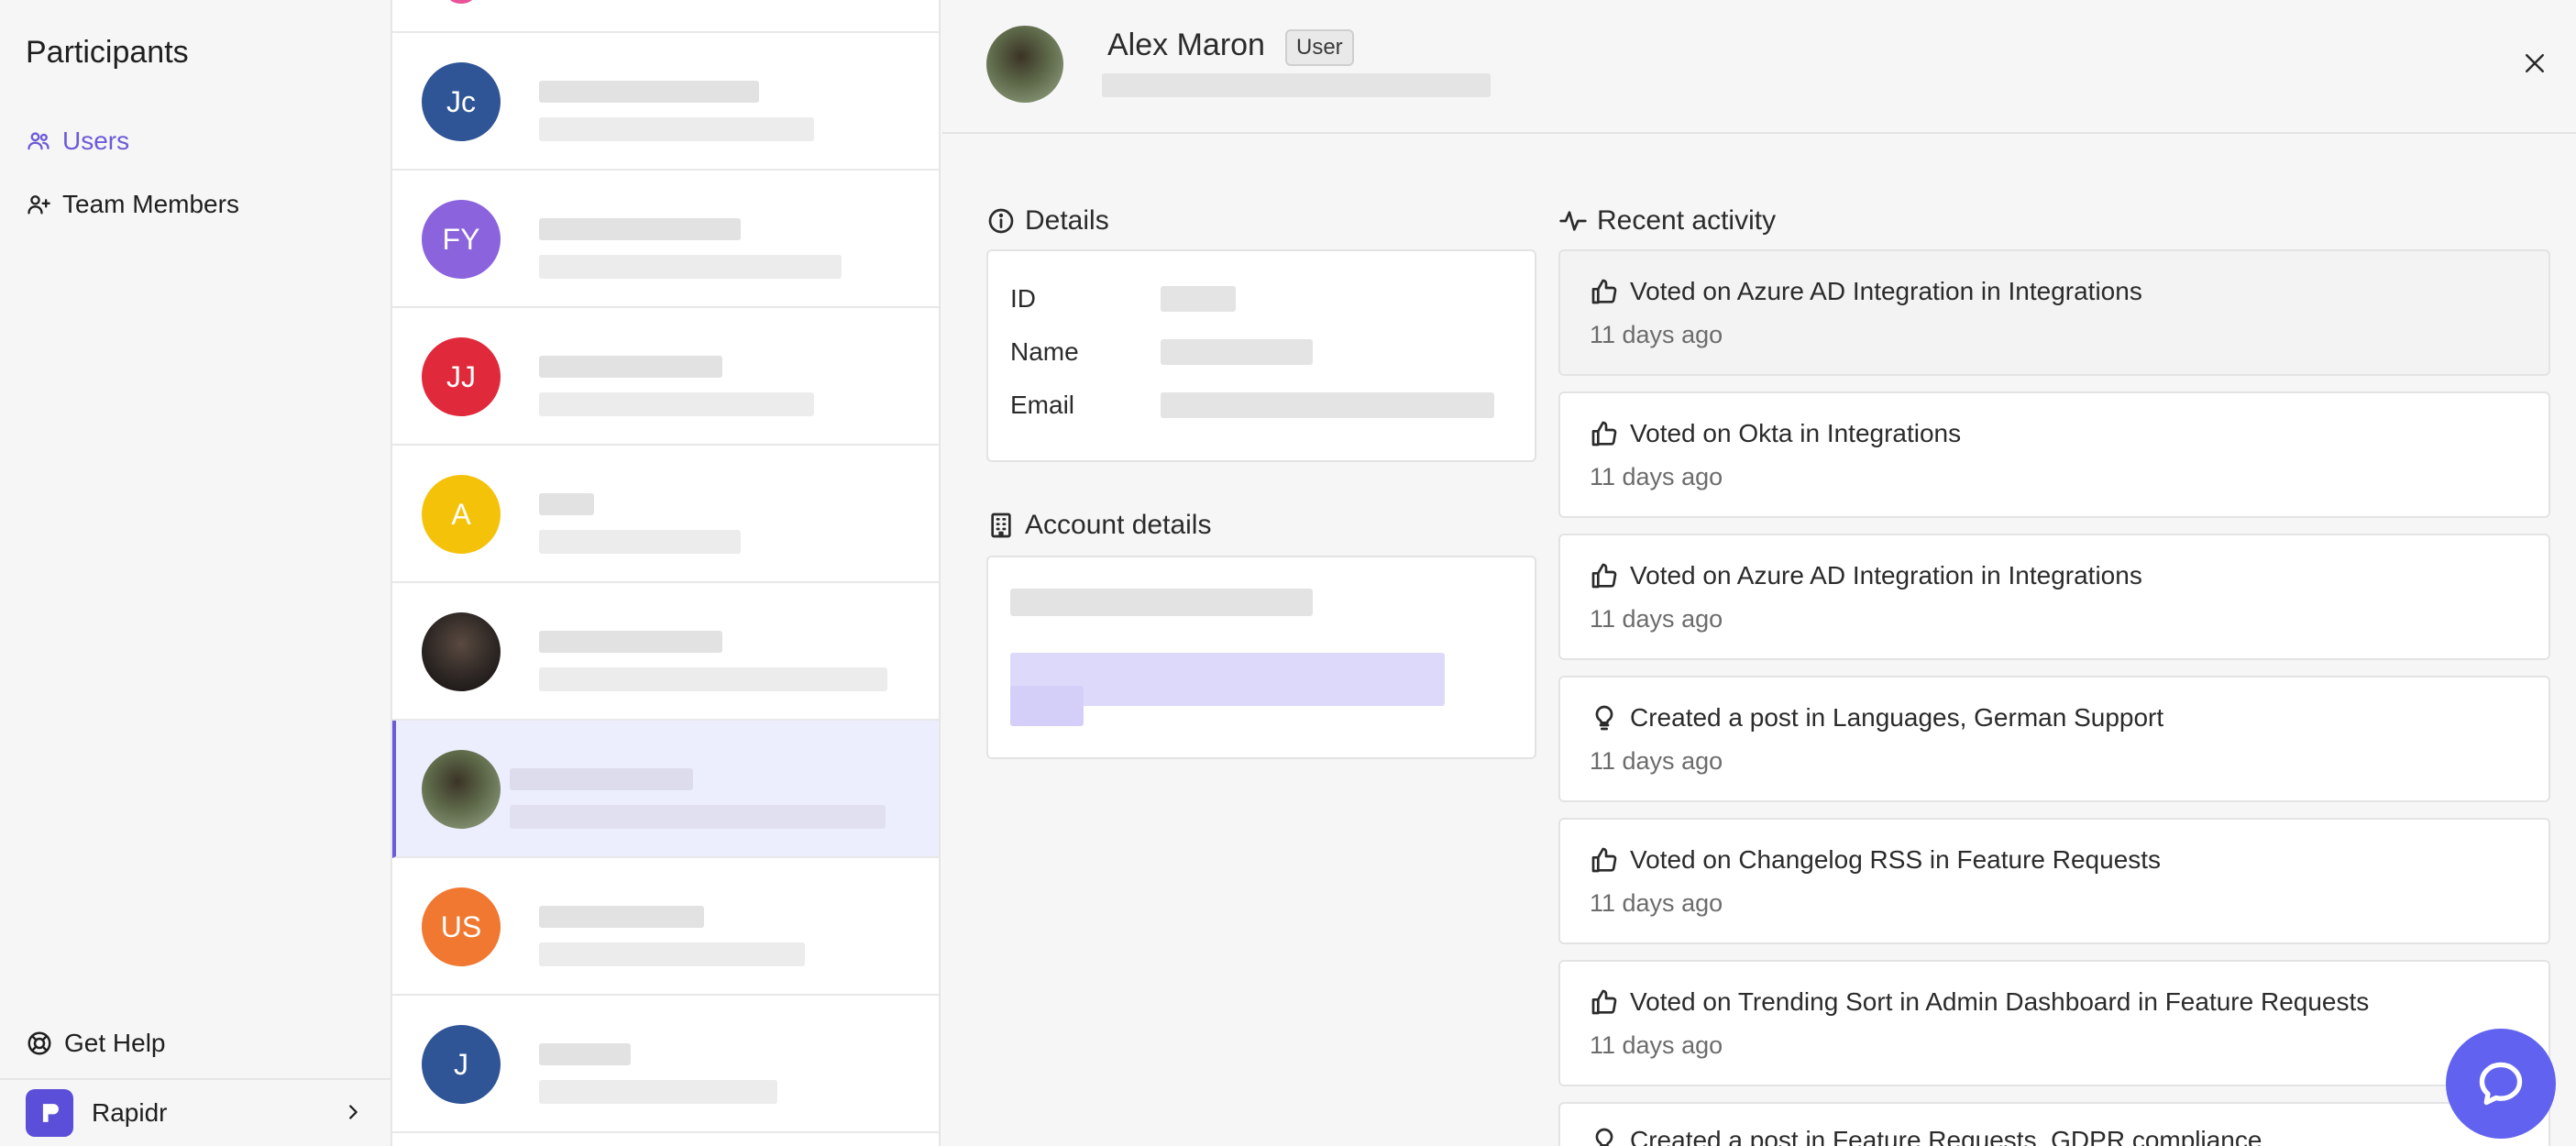 This screenshot has width=2576, height=1146. Describe the element at coordinates (1328, 405) in the screenshot. I see `redacted-email-value` at that location.